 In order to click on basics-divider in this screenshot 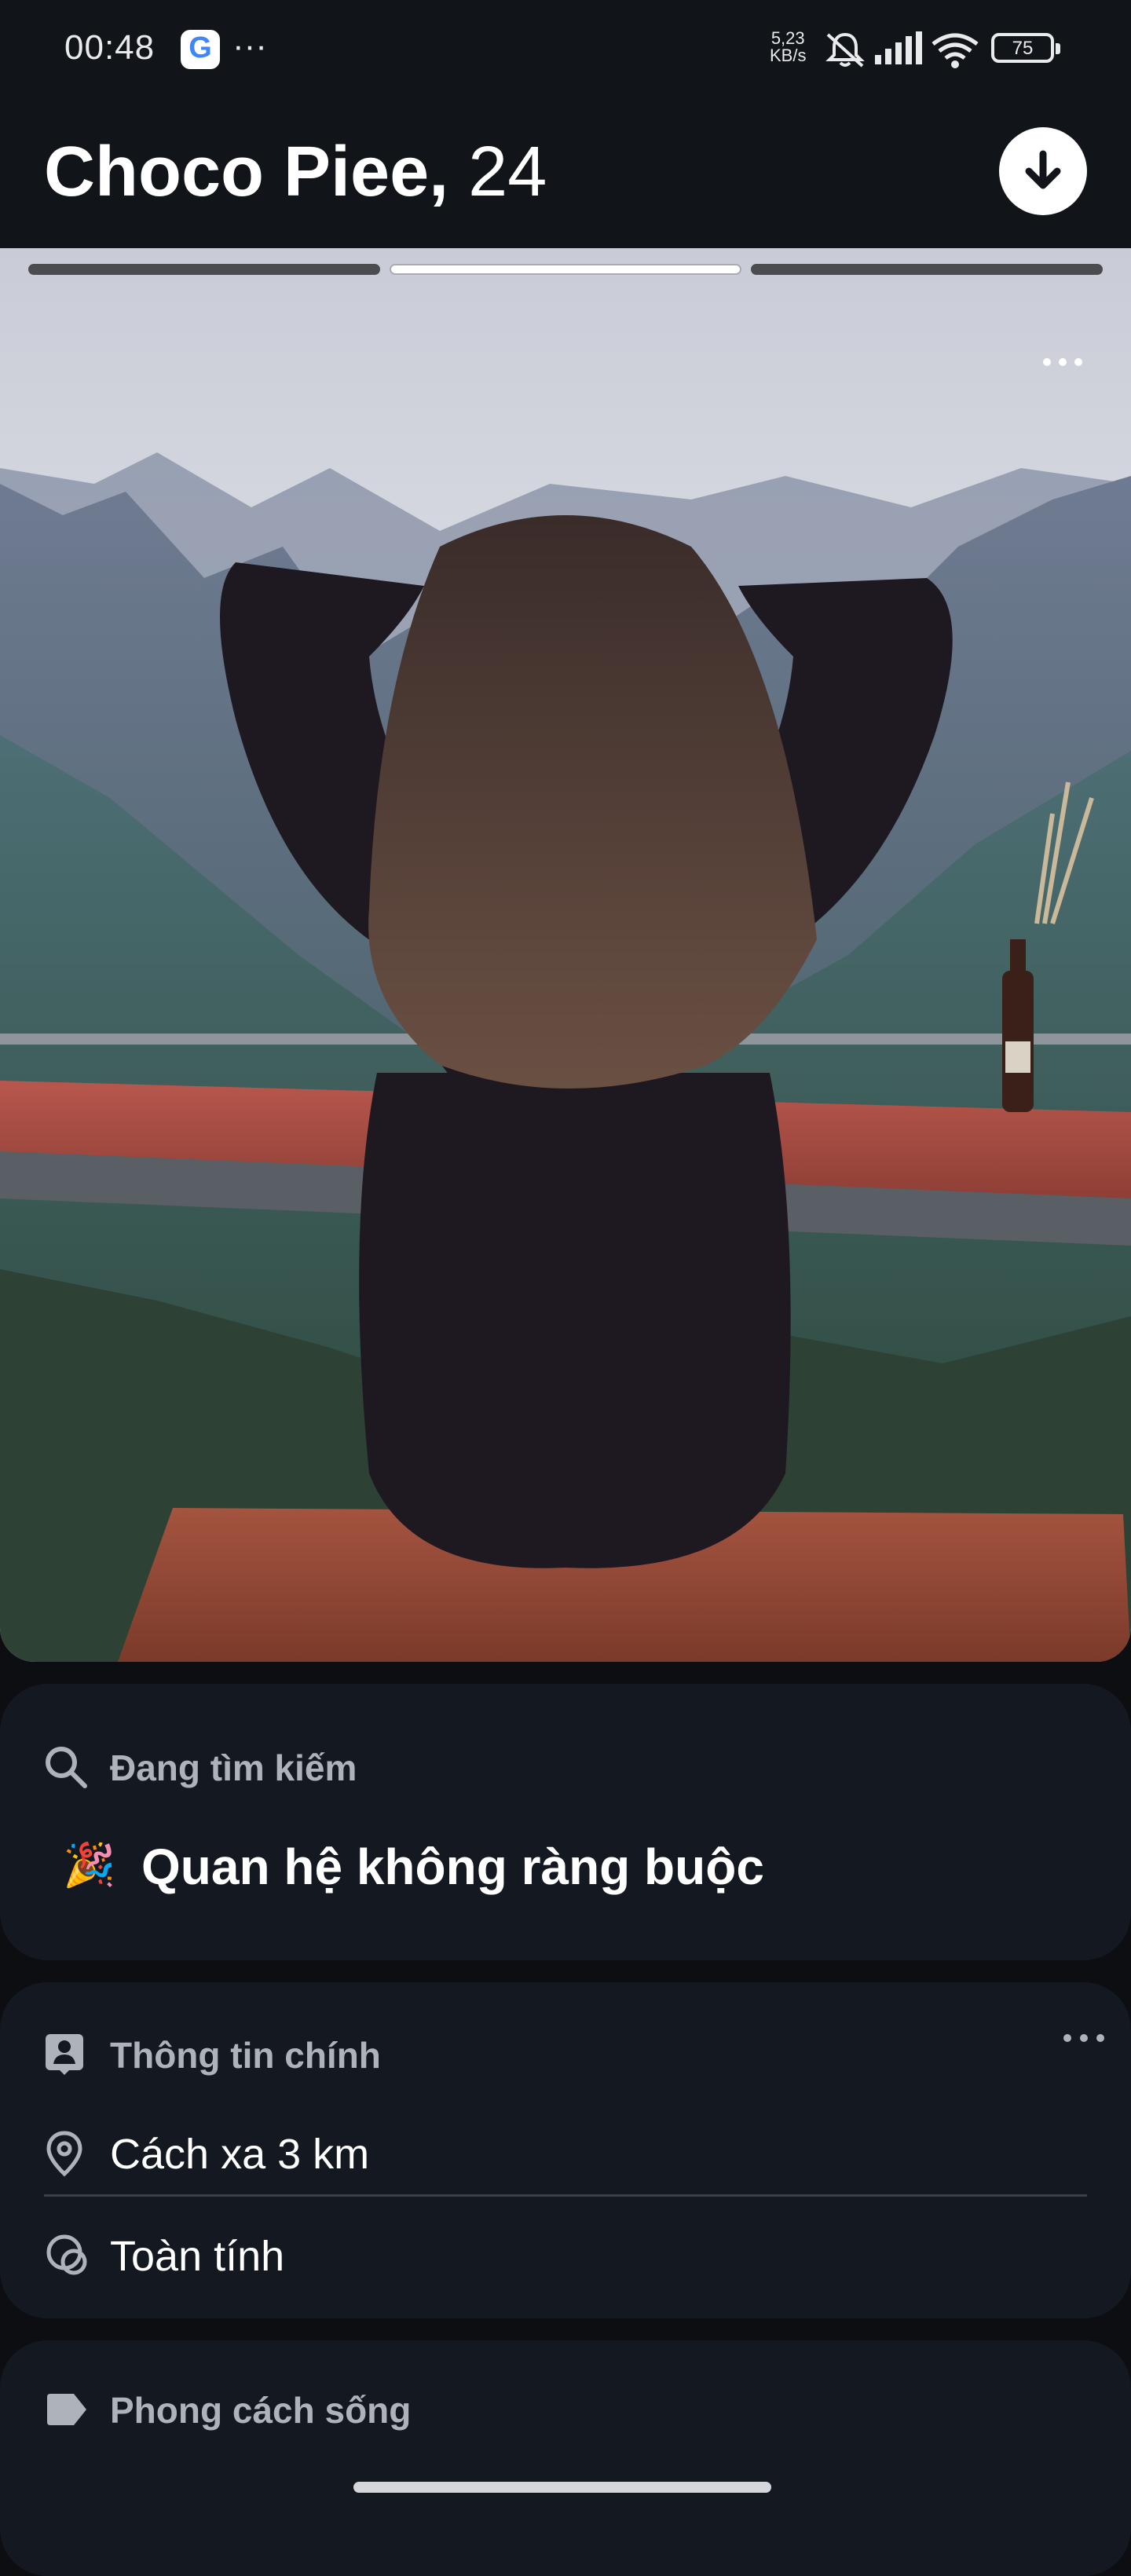, I will do `click(565, 2196)`.